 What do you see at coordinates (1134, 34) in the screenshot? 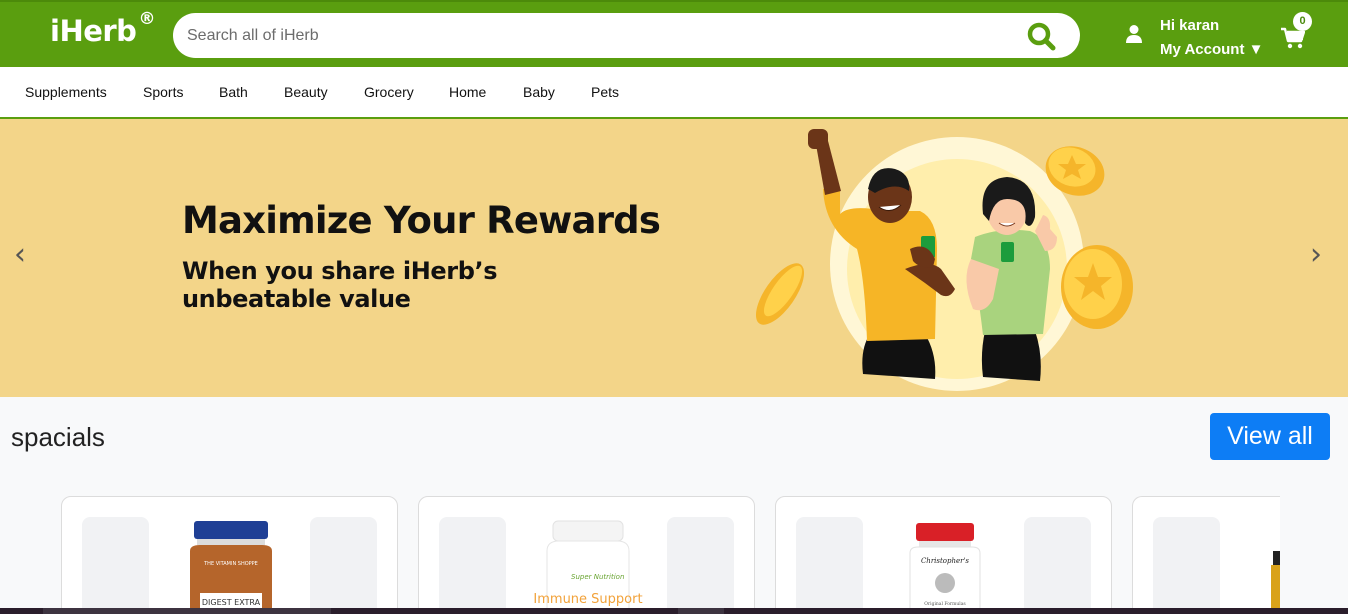
I see `user-icon` at bounding box center [1134, 34].